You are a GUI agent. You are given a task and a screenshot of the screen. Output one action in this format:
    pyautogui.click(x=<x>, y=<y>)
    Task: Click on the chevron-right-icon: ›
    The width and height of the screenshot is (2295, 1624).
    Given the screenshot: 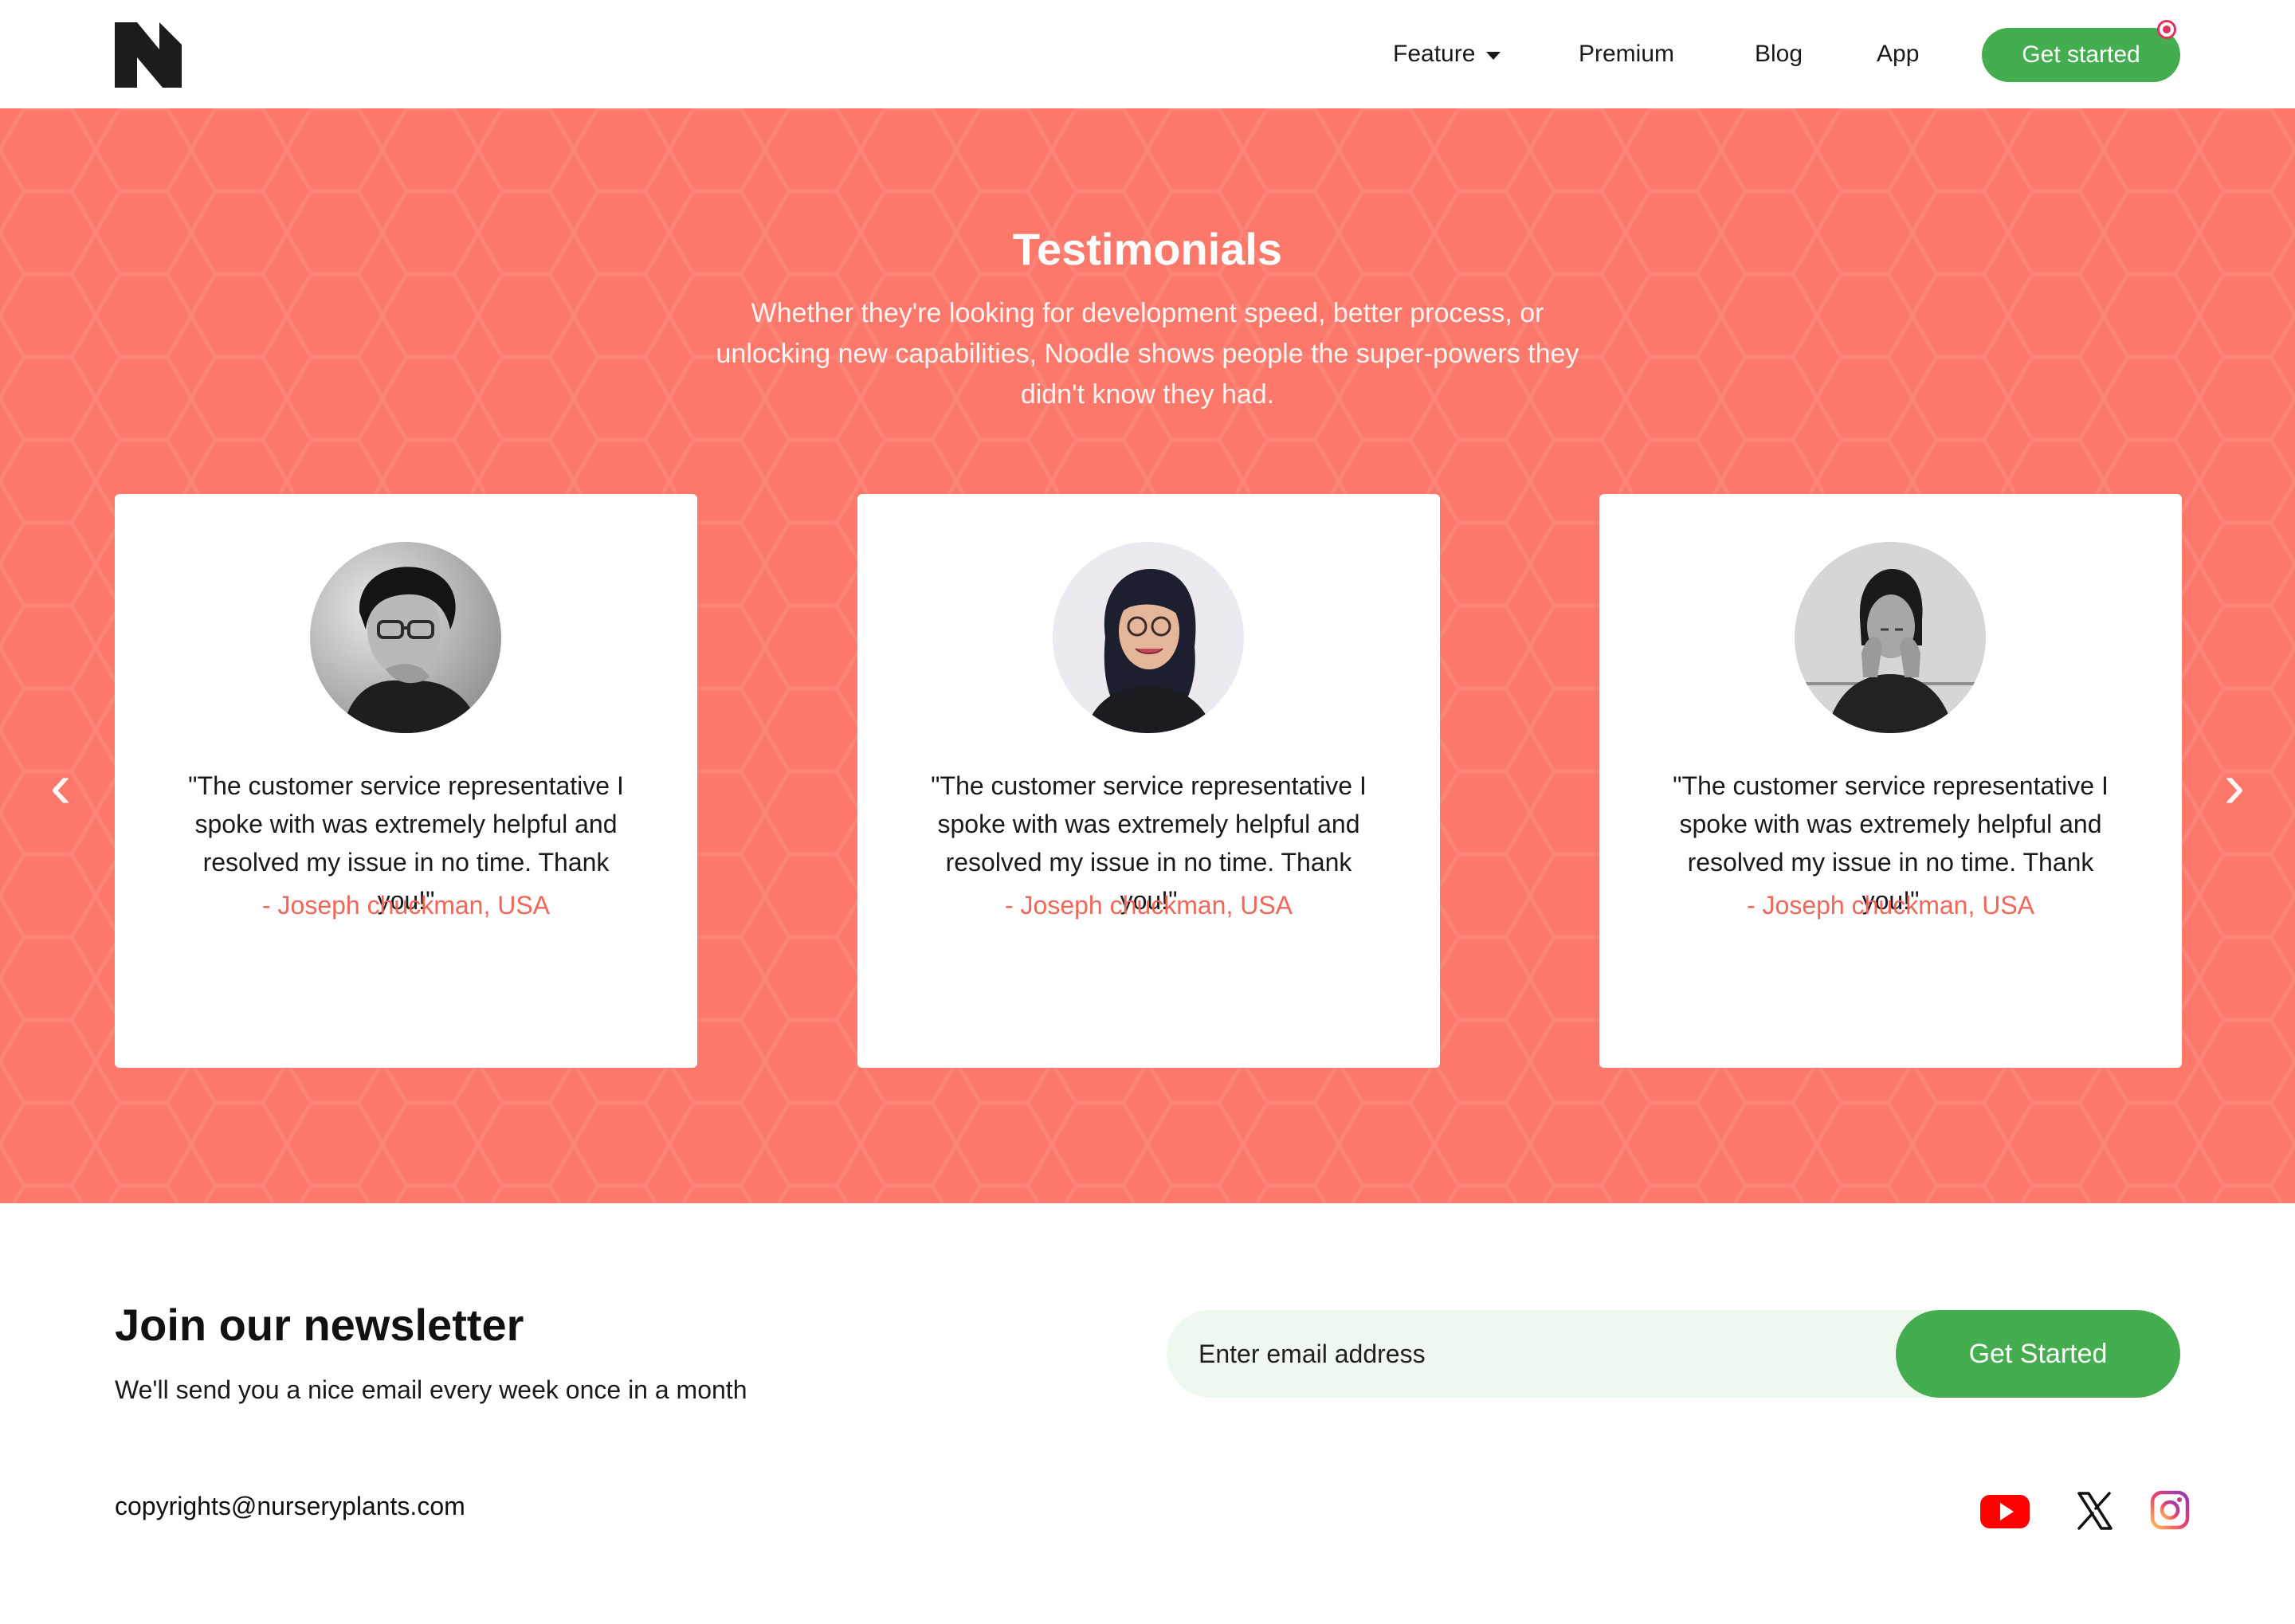 What is the action you would take?
    pyautogui.click(x=2234, y=785)
    